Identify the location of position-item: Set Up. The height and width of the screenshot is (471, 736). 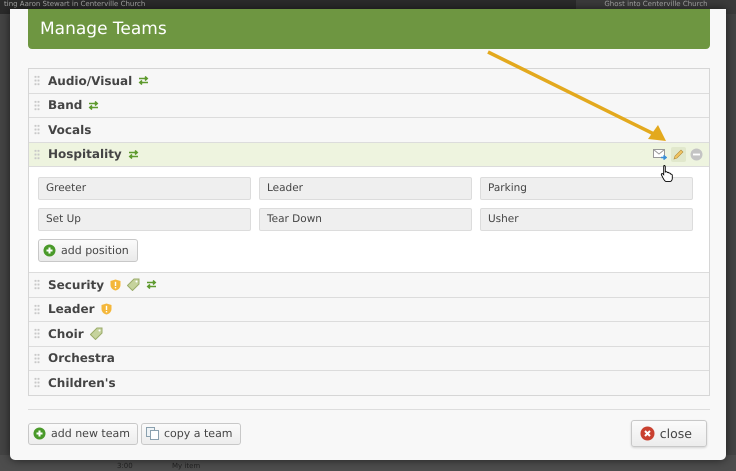
(144, 219).